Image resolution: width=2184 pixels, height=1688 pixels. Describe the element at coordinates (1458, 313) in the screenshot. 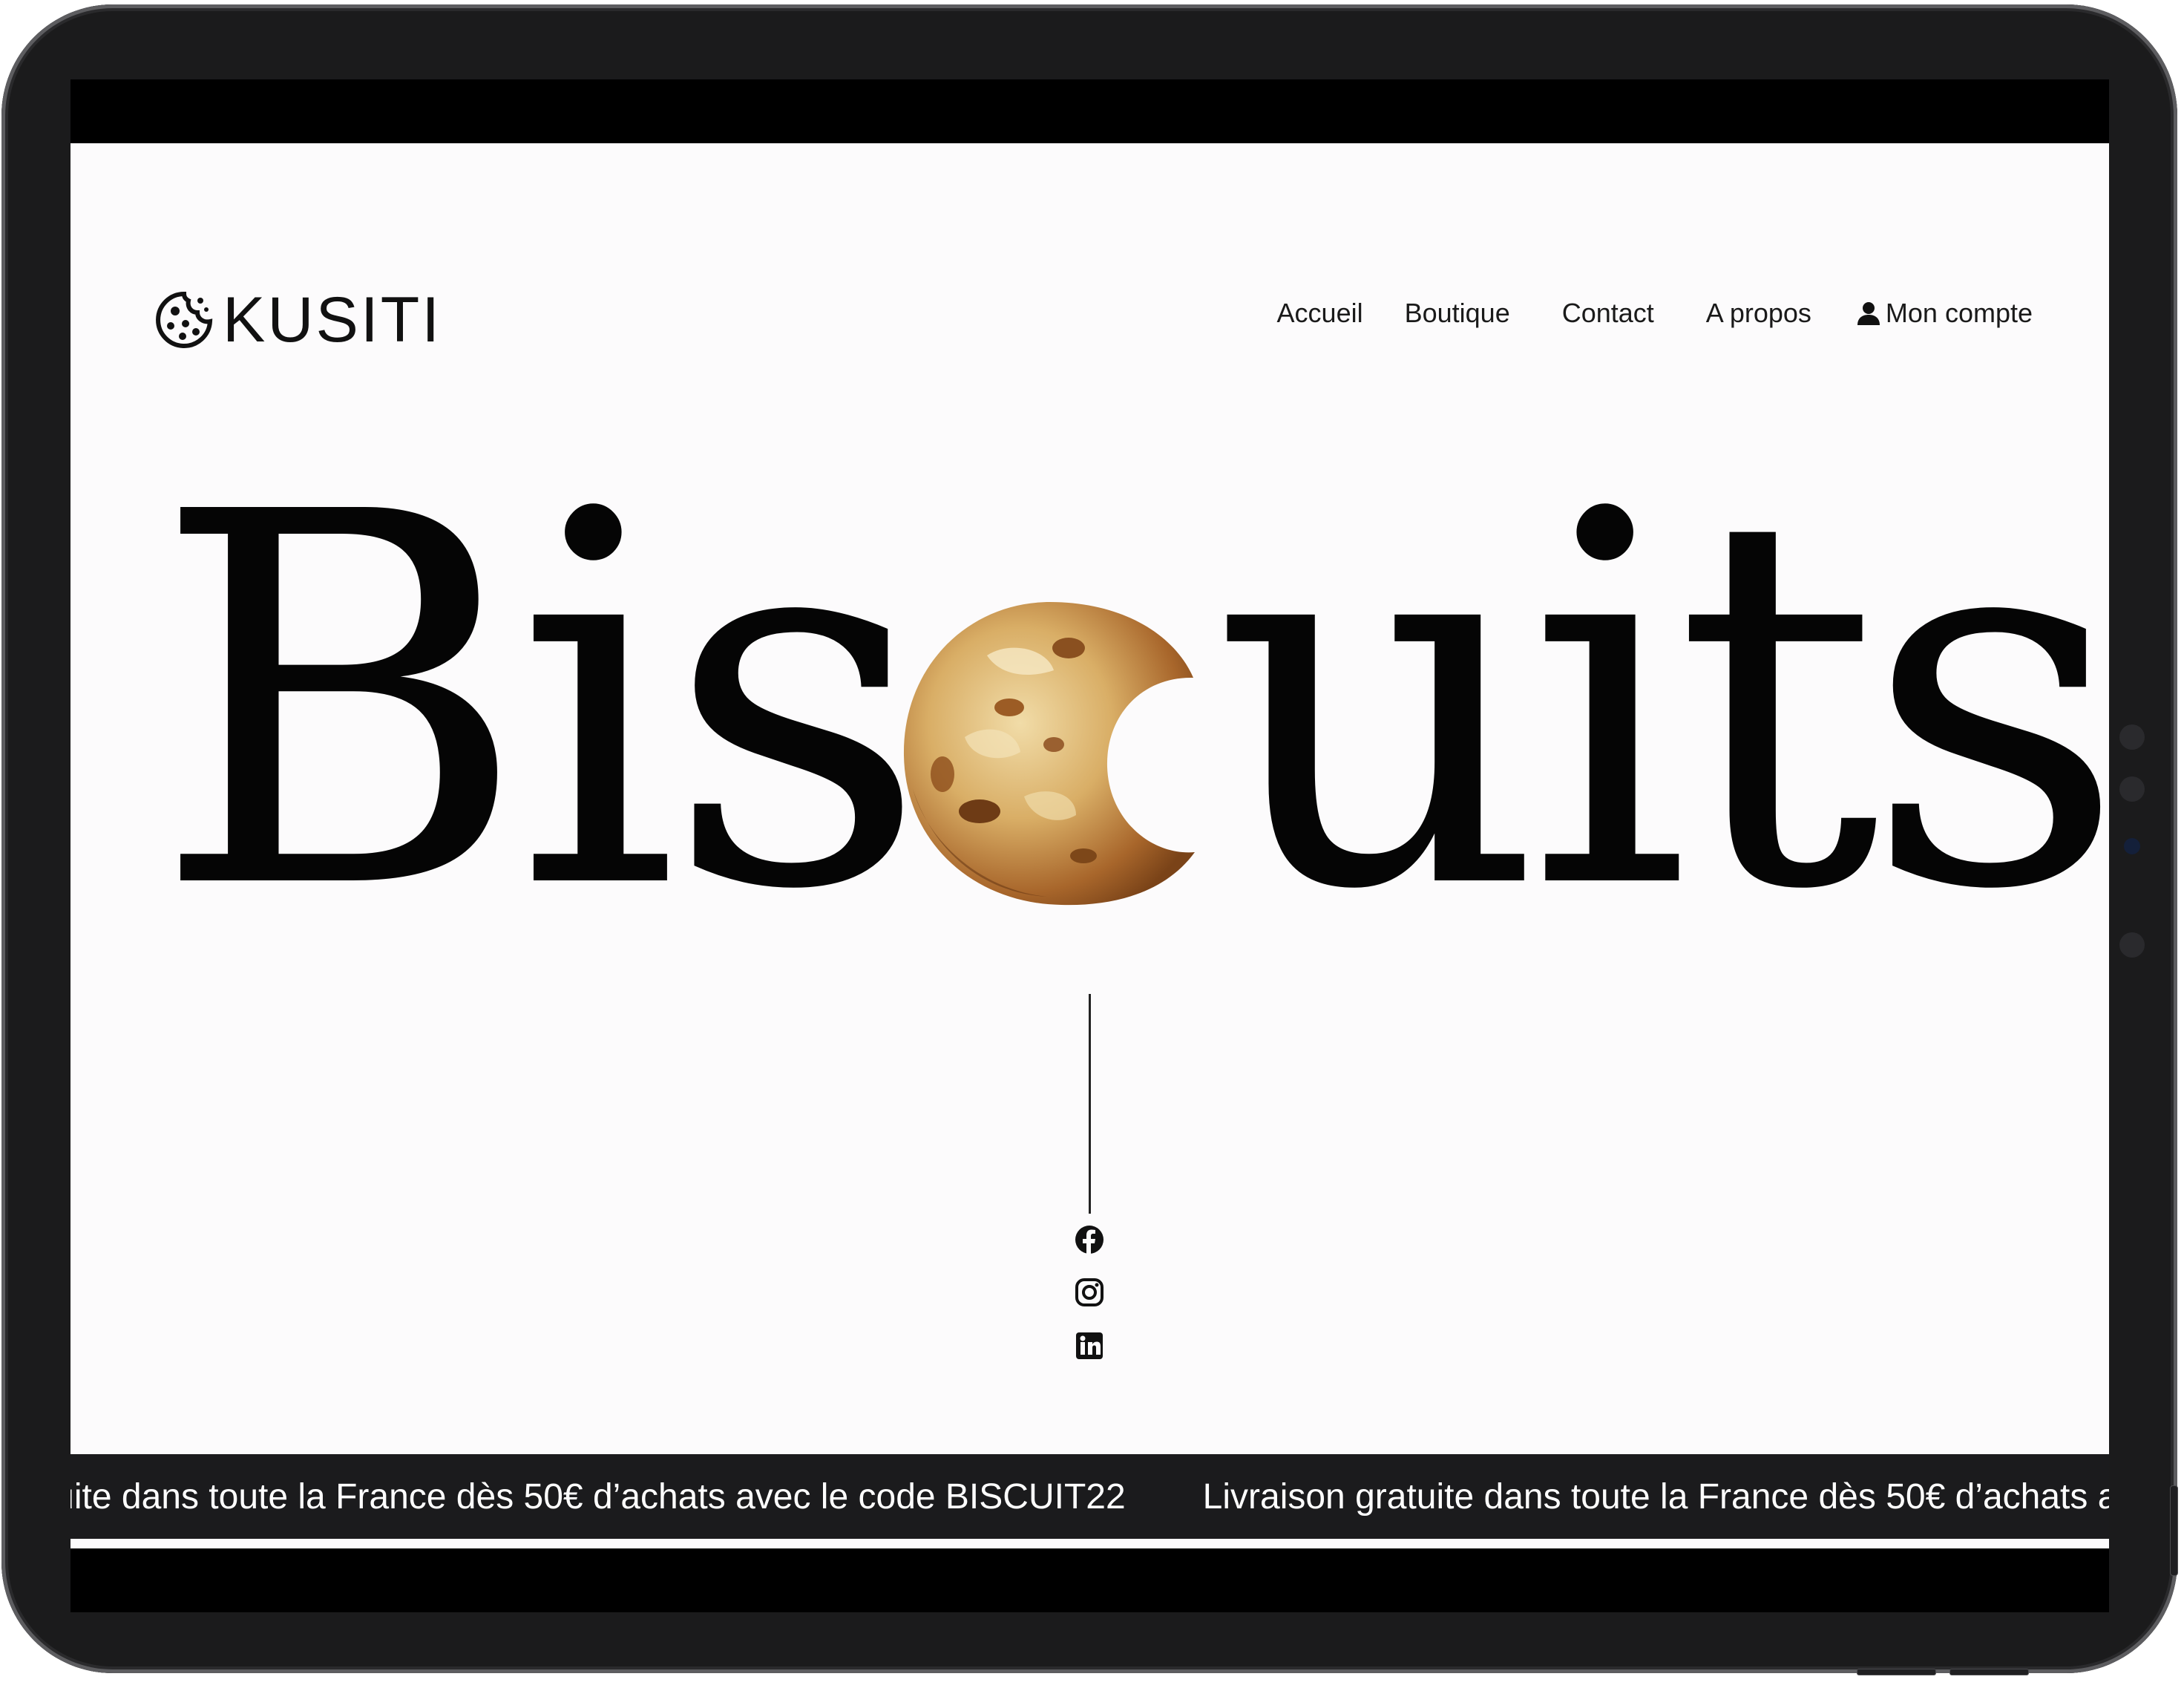

I see `nav-item-boutique: Boutique` at that location.